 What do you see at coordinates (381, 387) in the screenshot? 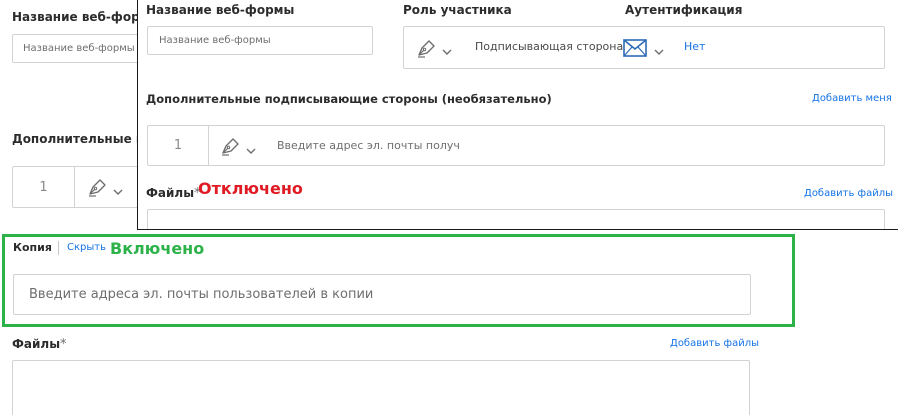
I see `files-dropzone` at bounding box center [381, 387].